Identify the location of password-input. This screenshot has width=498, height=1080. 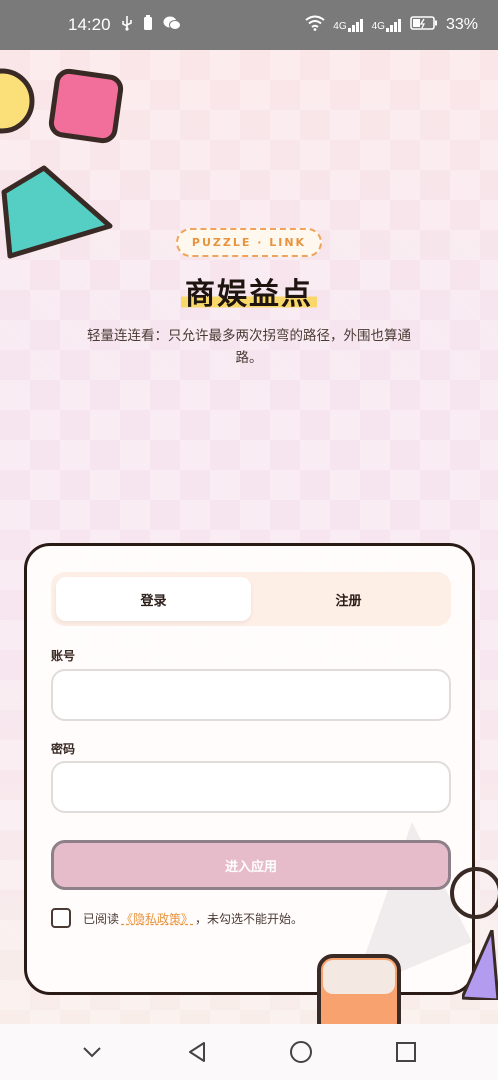
(251, 787).